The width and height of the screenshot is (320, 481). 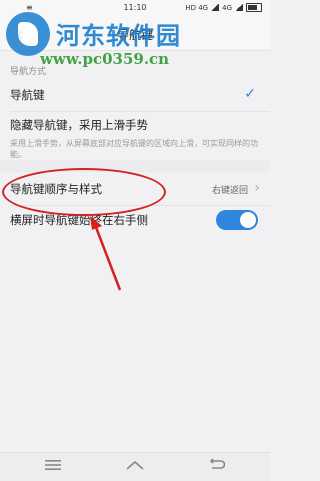 I want to click on home-icon, so click(x=135, y=467).